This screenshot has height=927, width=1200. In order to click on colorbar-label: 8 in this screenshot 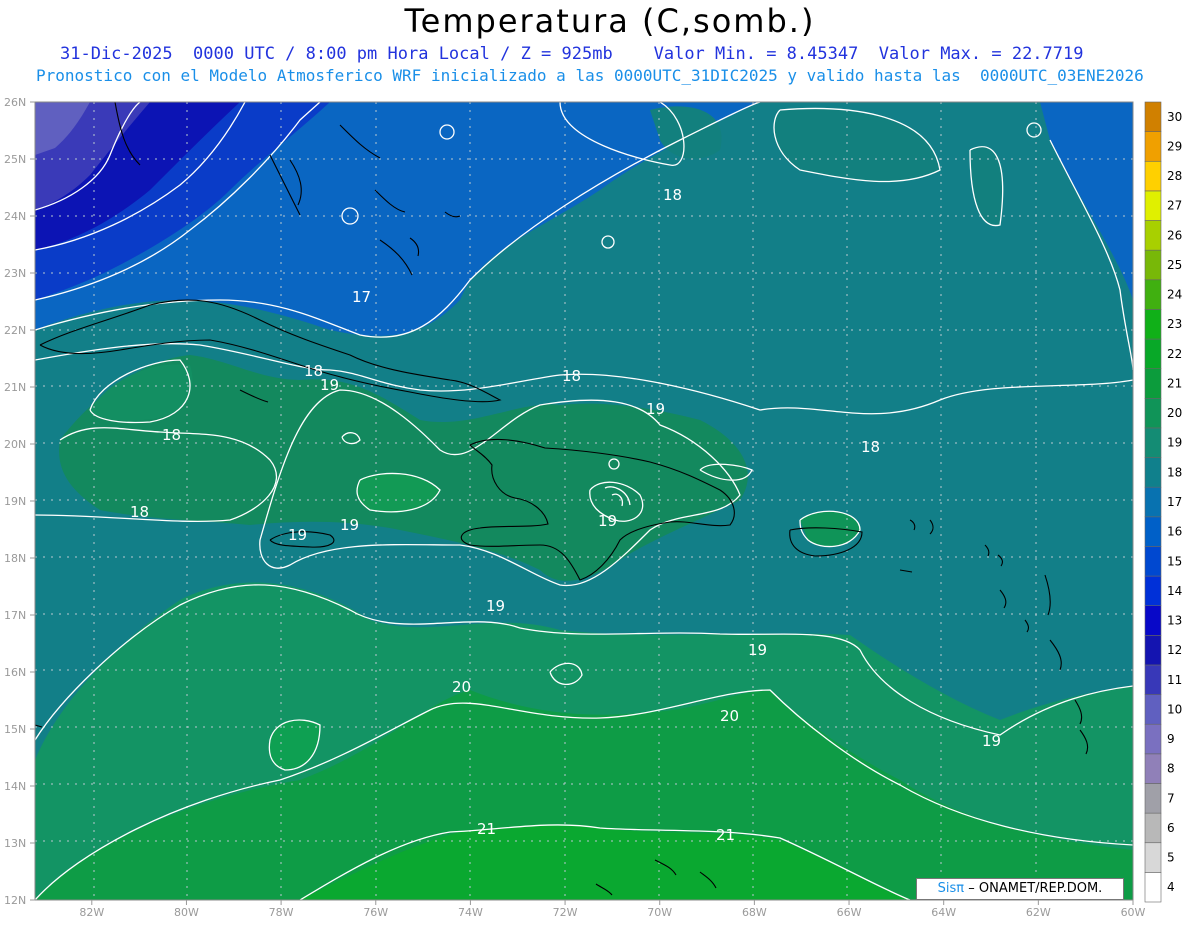, I will do `click(1171, 769)`.